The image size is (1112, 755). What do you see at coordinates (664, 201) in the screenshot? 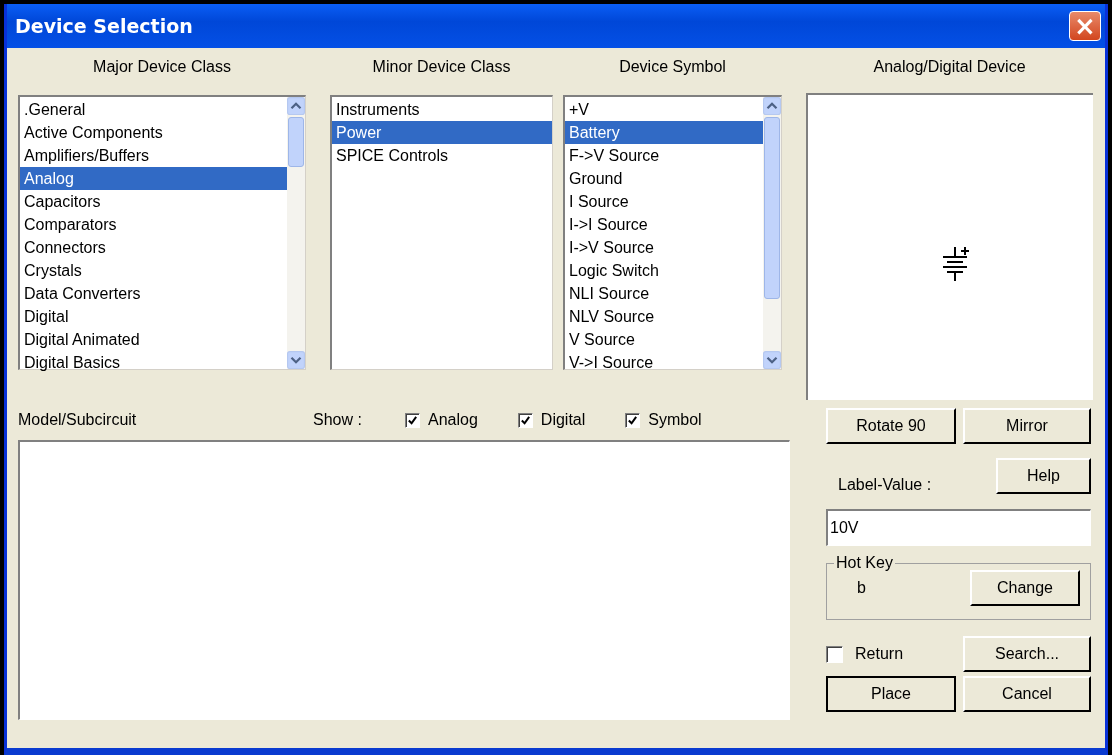
I see `list-item: I Source` at bounding box center [664, 201].